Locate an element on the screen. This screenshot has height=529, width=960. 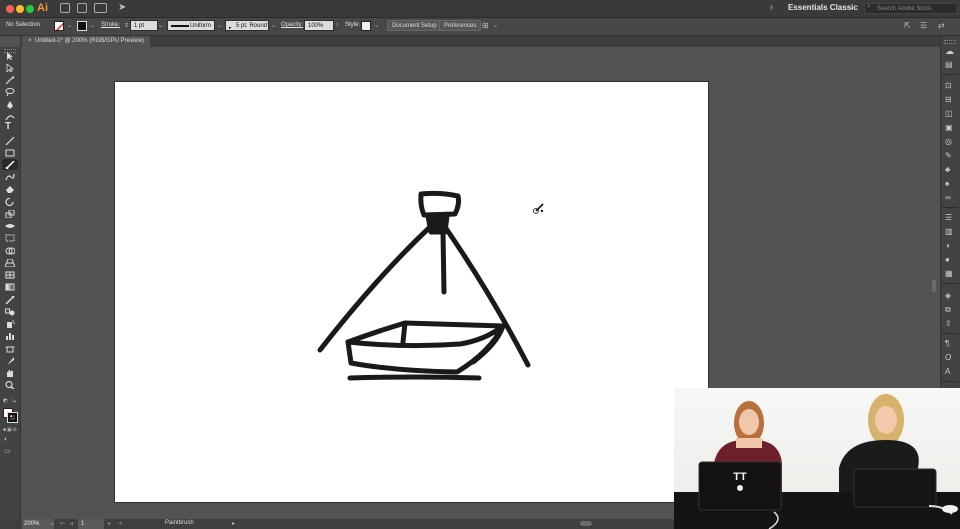
libraries-panel-icon: ☁ is located at coordinates (950, 51).